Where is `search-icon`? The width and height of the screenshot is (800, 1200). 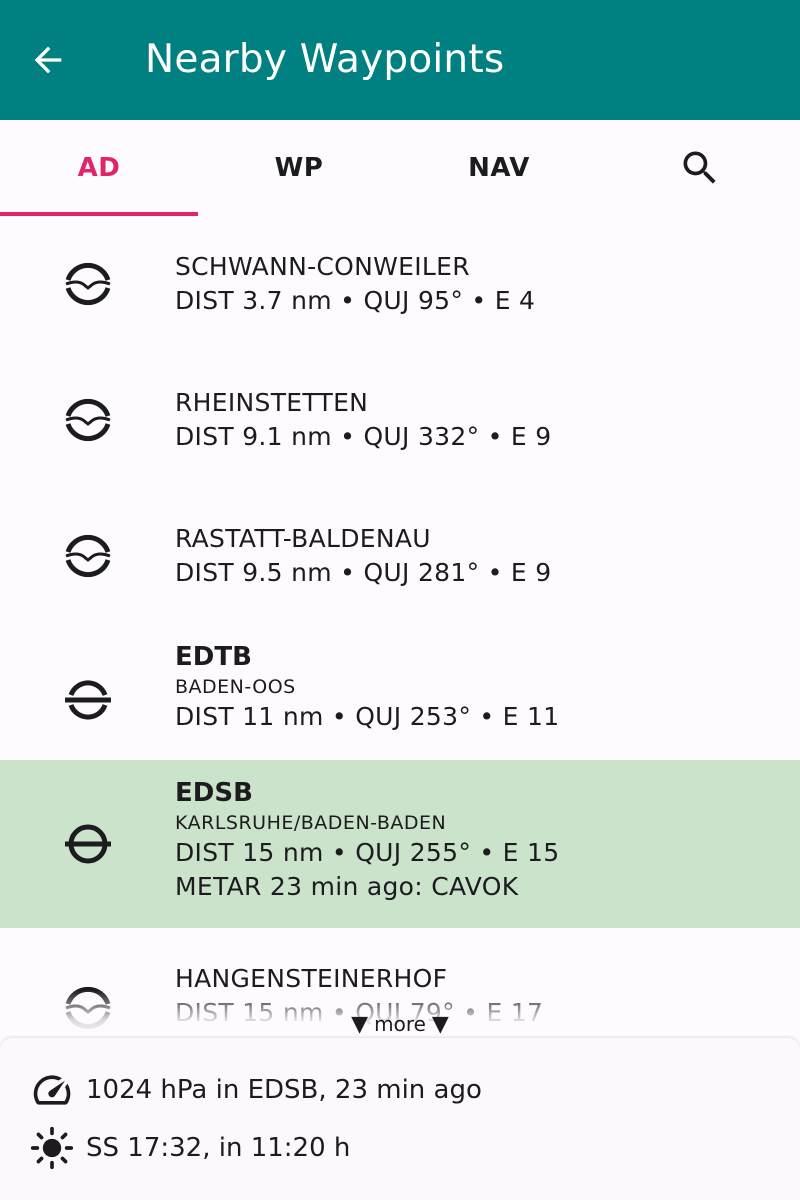 search-icon is located at coordinates (699, 167).